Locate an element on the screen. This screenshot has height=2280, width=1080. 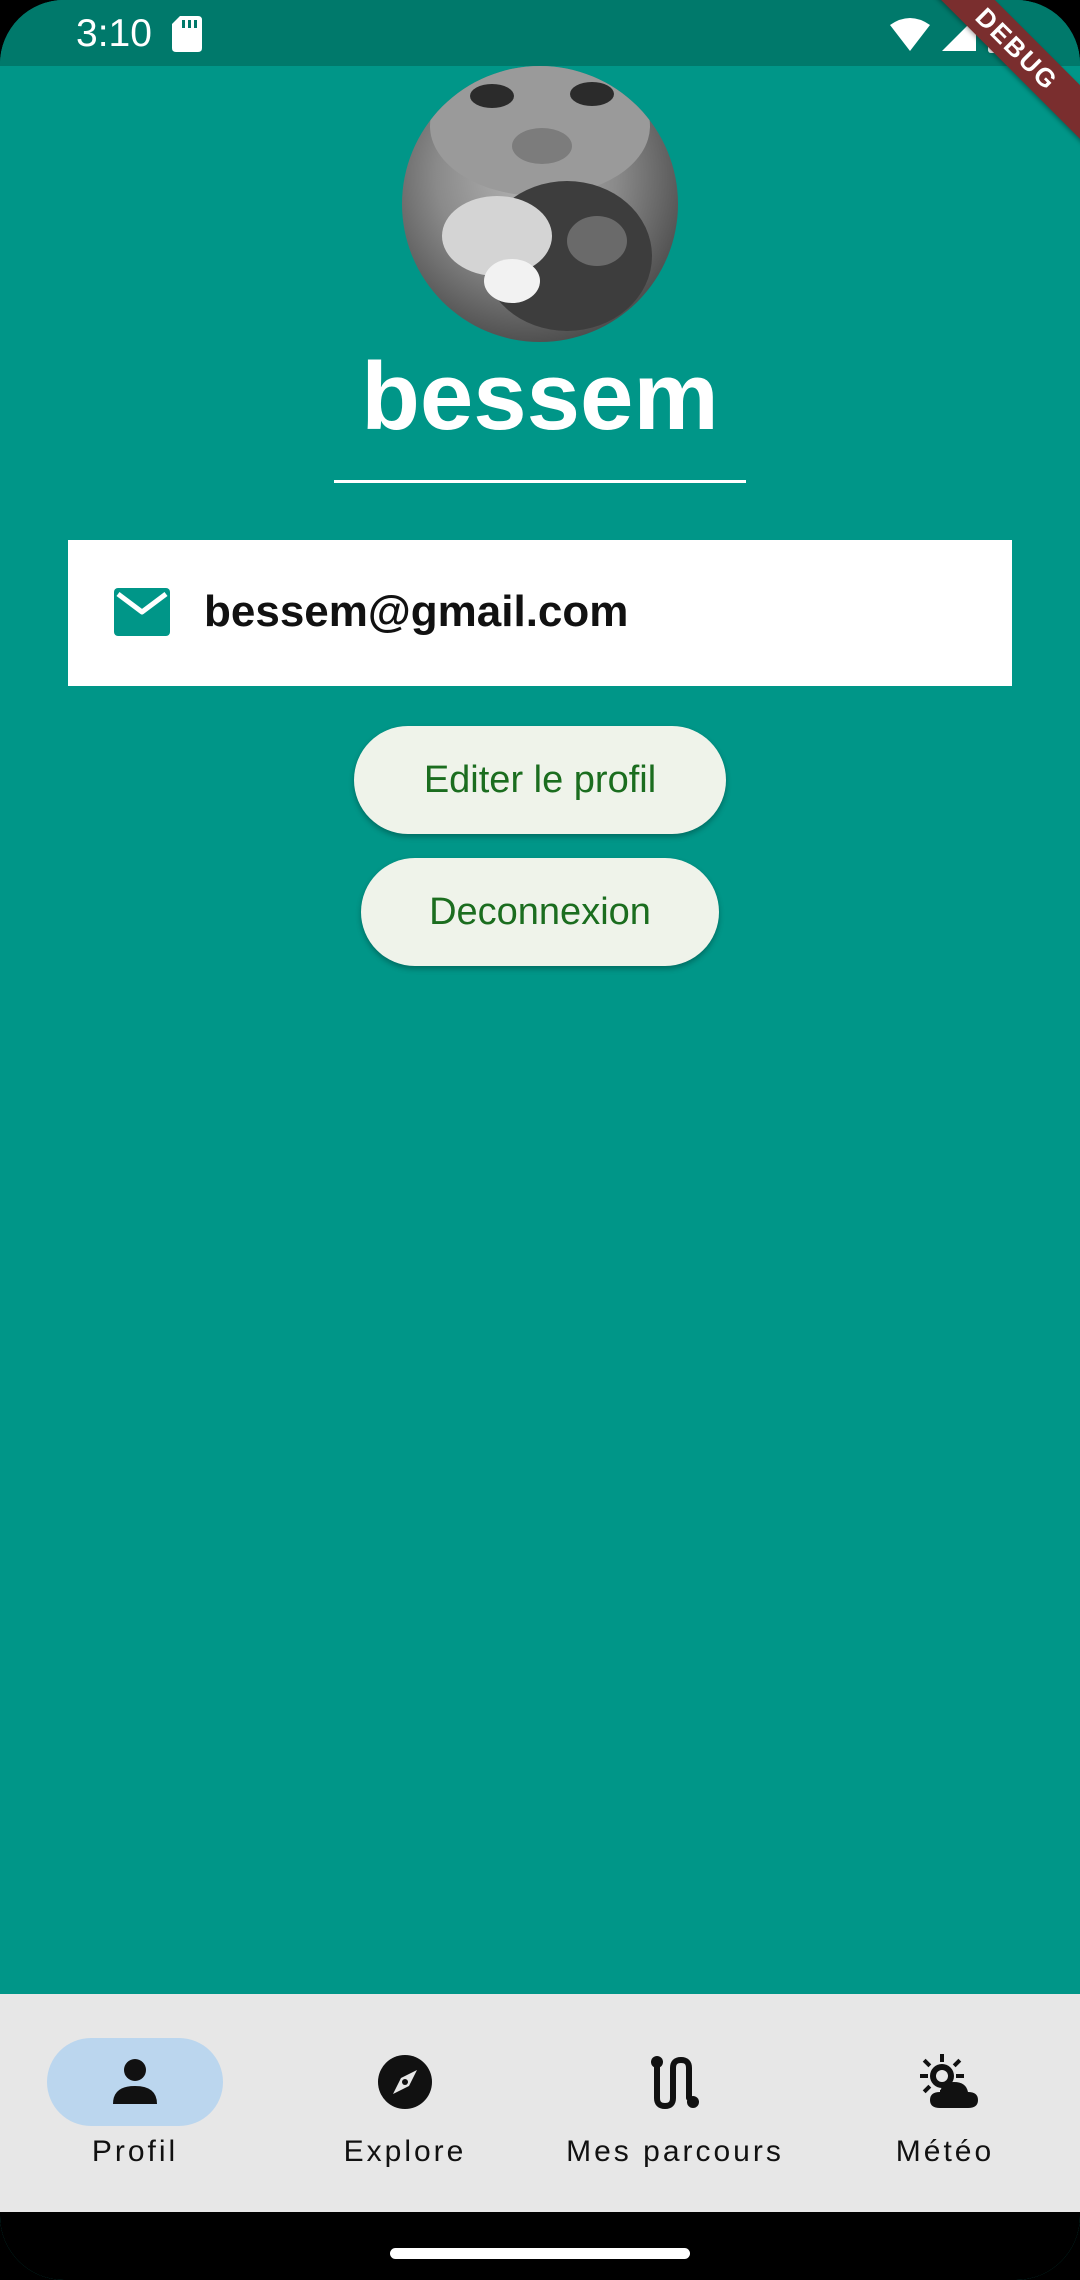
status-bar: 3:10 is located at coordinates (540, 33).